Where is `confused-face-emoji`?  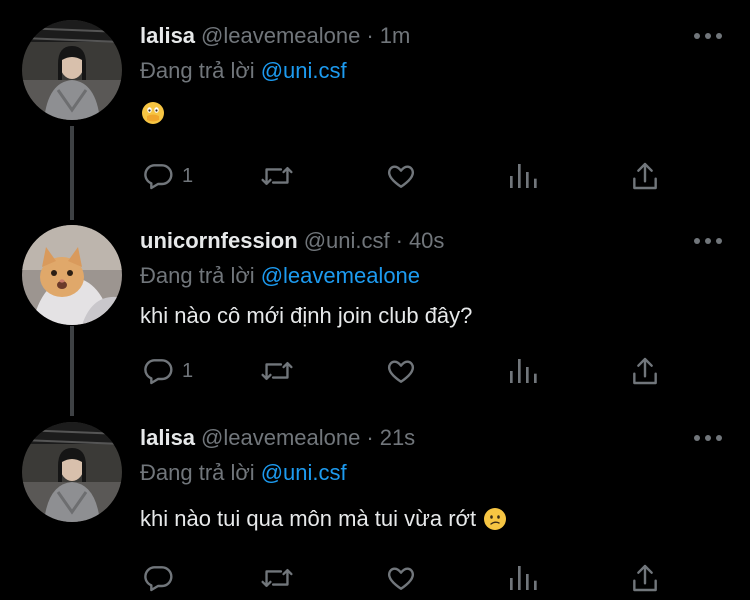
confused-face-emoji is located at coordinates (495, 519).